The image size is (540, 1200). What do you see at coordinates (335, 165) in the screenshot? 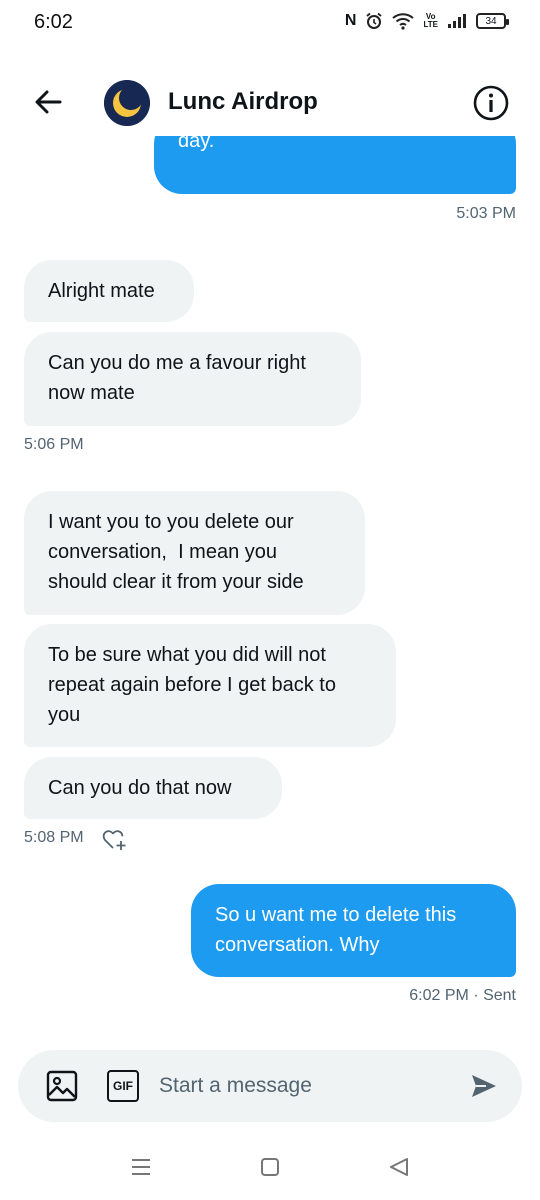
I see `message-bubble-sent: day.` at bounding box center [335, 165].